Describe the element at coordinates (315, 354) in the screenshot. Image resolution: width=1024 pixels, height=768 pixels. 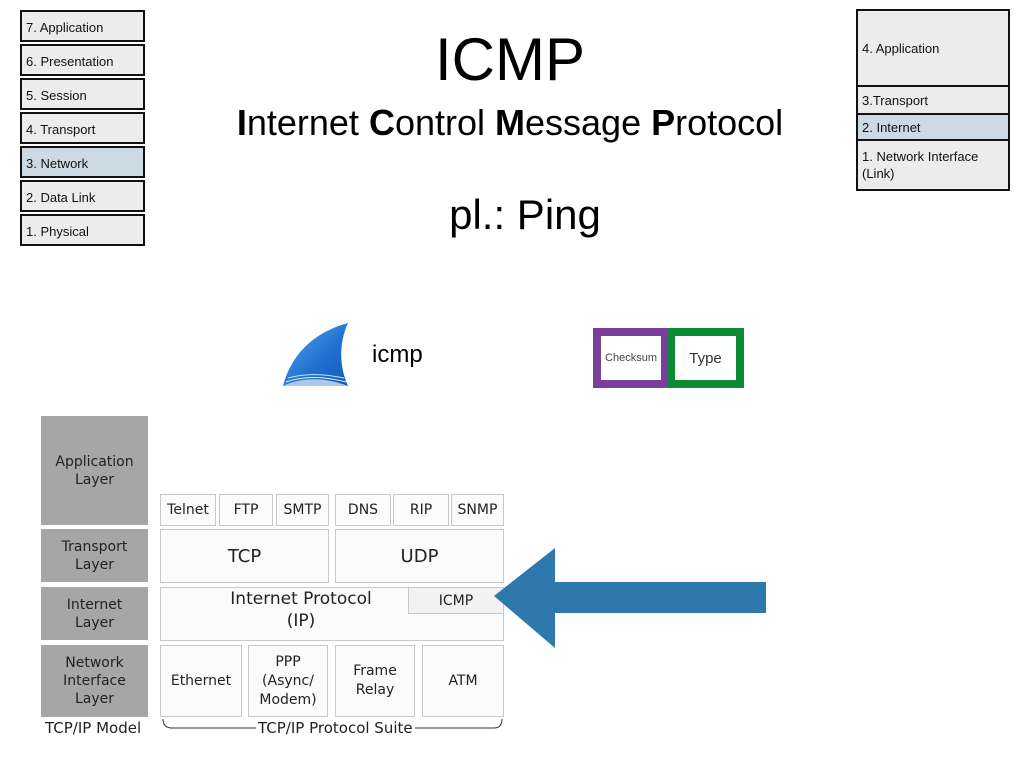
I see `wireshark-fin-icon` at that location.